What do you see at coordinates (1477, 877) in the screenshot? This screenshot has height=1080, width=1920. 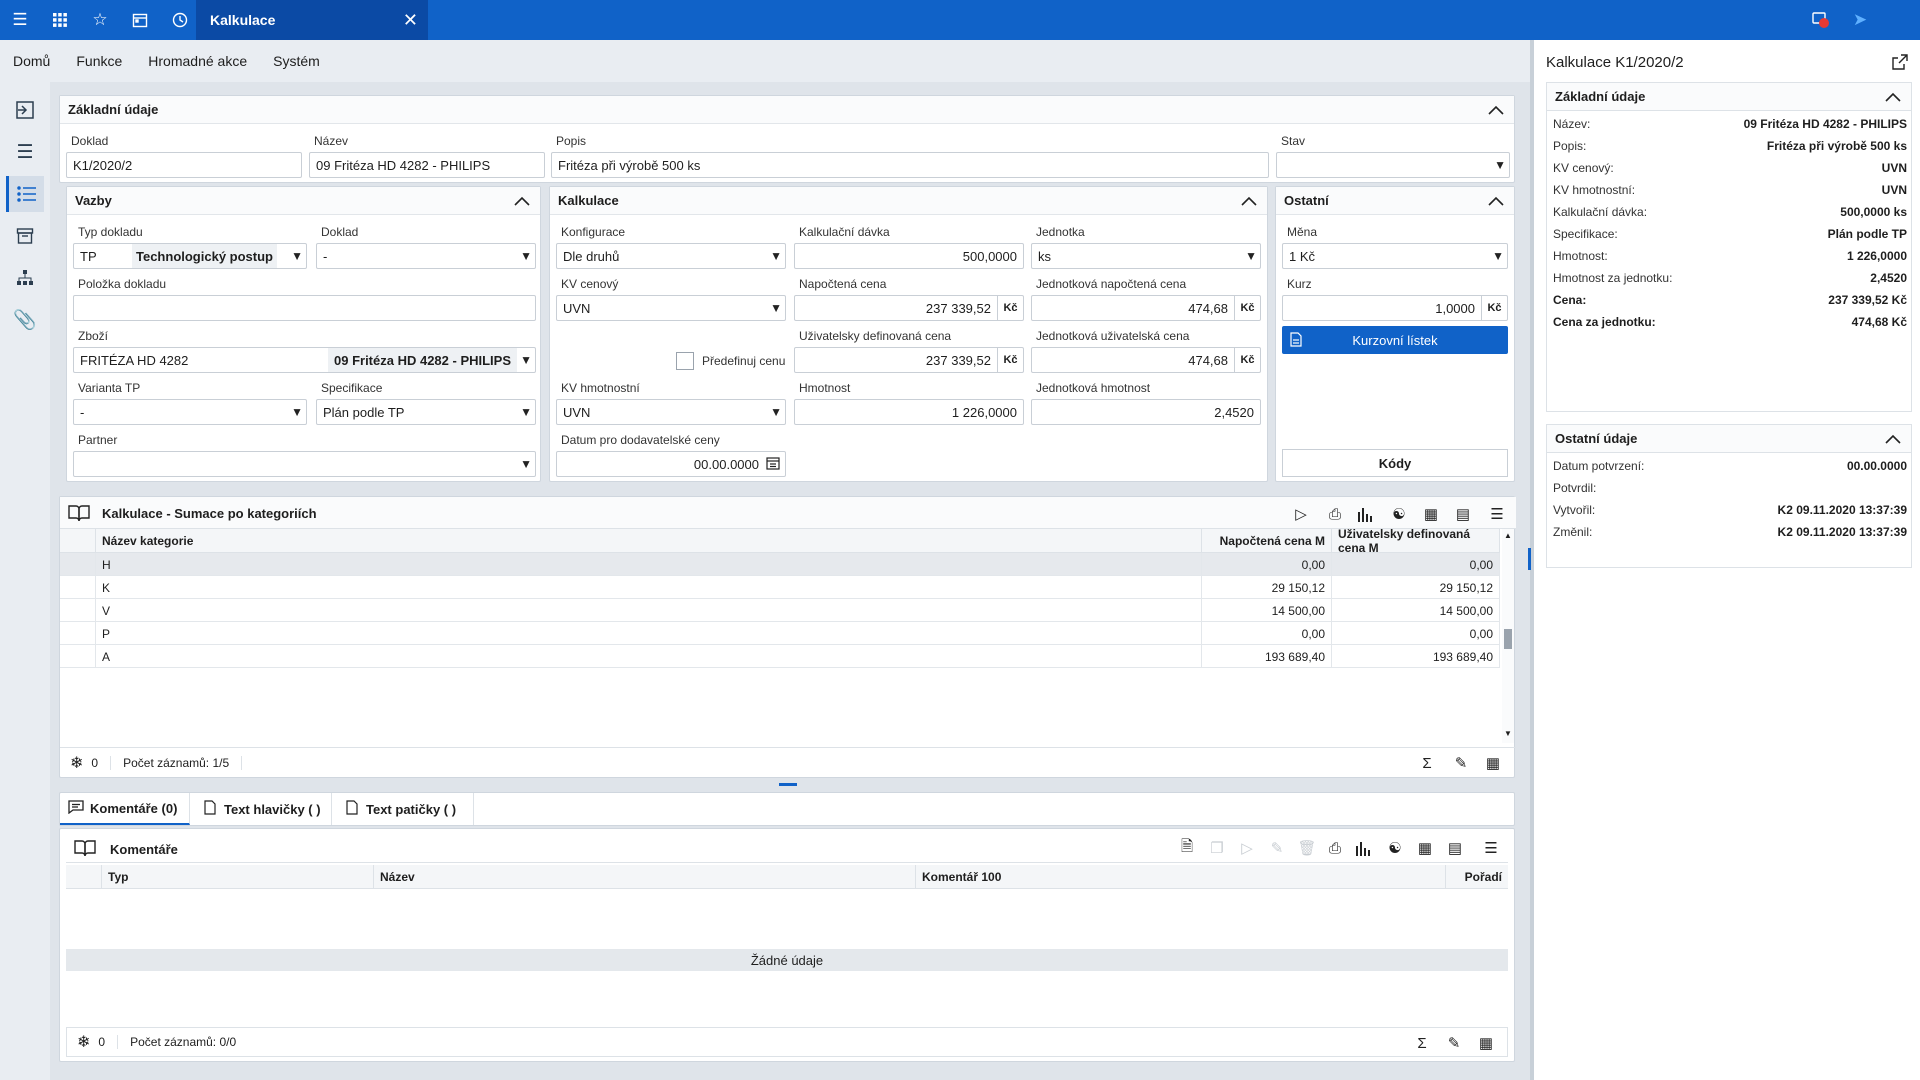 I see `col-poradi: Pořadí` at bounding box center [1477, 877].